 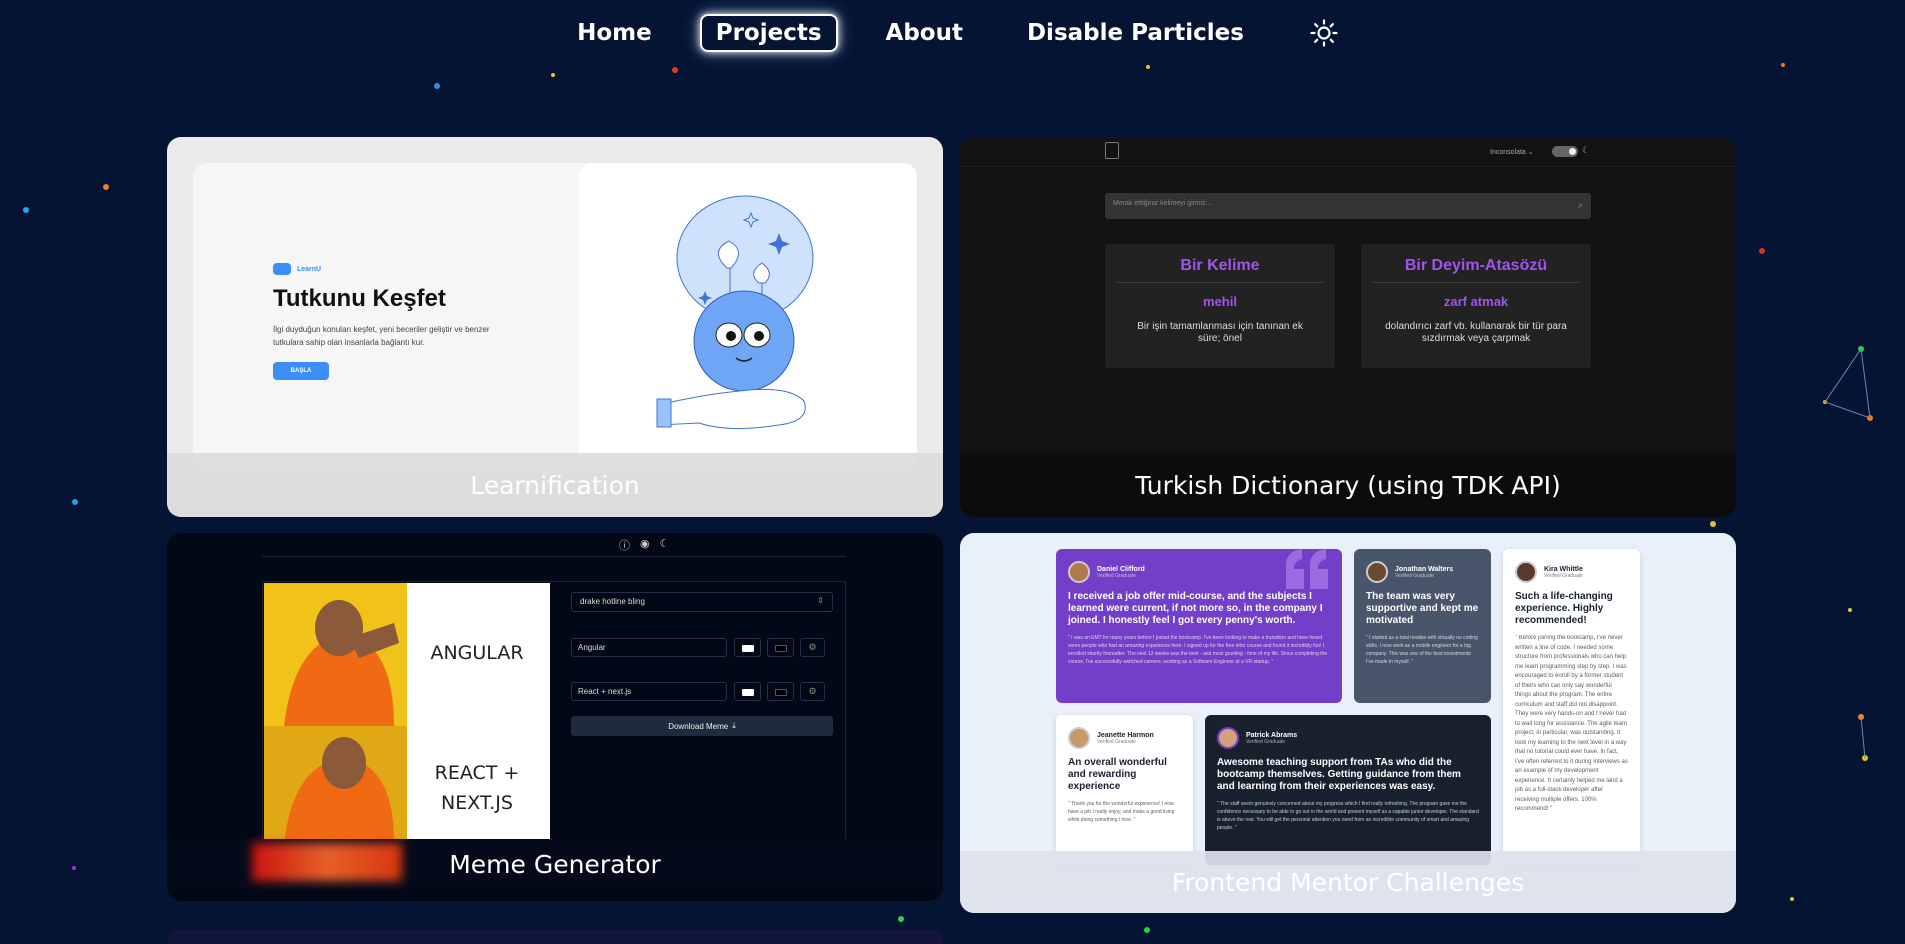 I want to click on blurred-decoration, so click(x=327, y=862).